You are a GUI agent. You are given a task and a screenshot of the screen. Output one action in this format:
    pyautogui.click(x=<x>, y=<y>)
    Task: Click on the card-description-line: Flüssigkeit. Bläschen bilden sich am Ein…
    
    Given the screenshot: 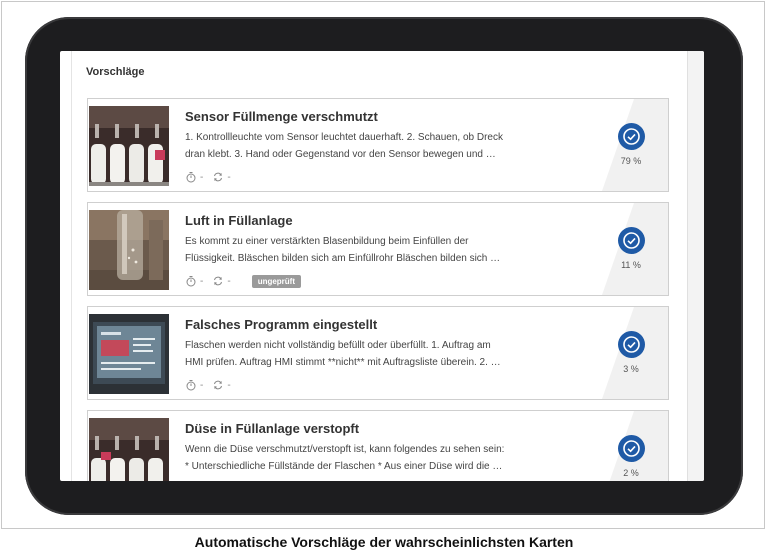 What is the action you would take?
    pyautogui.click(x=343, y=258)
    